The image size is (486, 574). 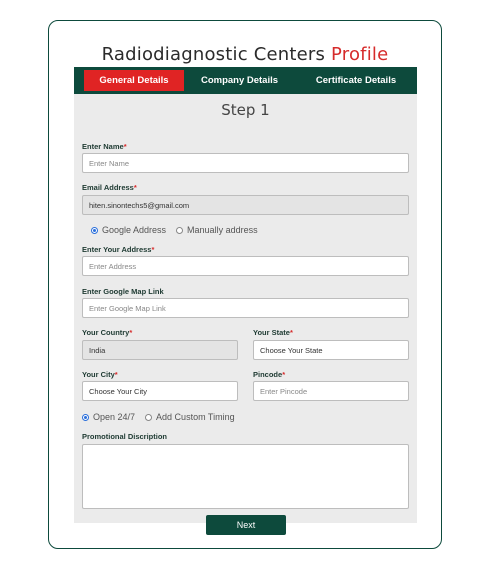 I want to click on tab-company-details: Company Details, so click(x=239, y=80).